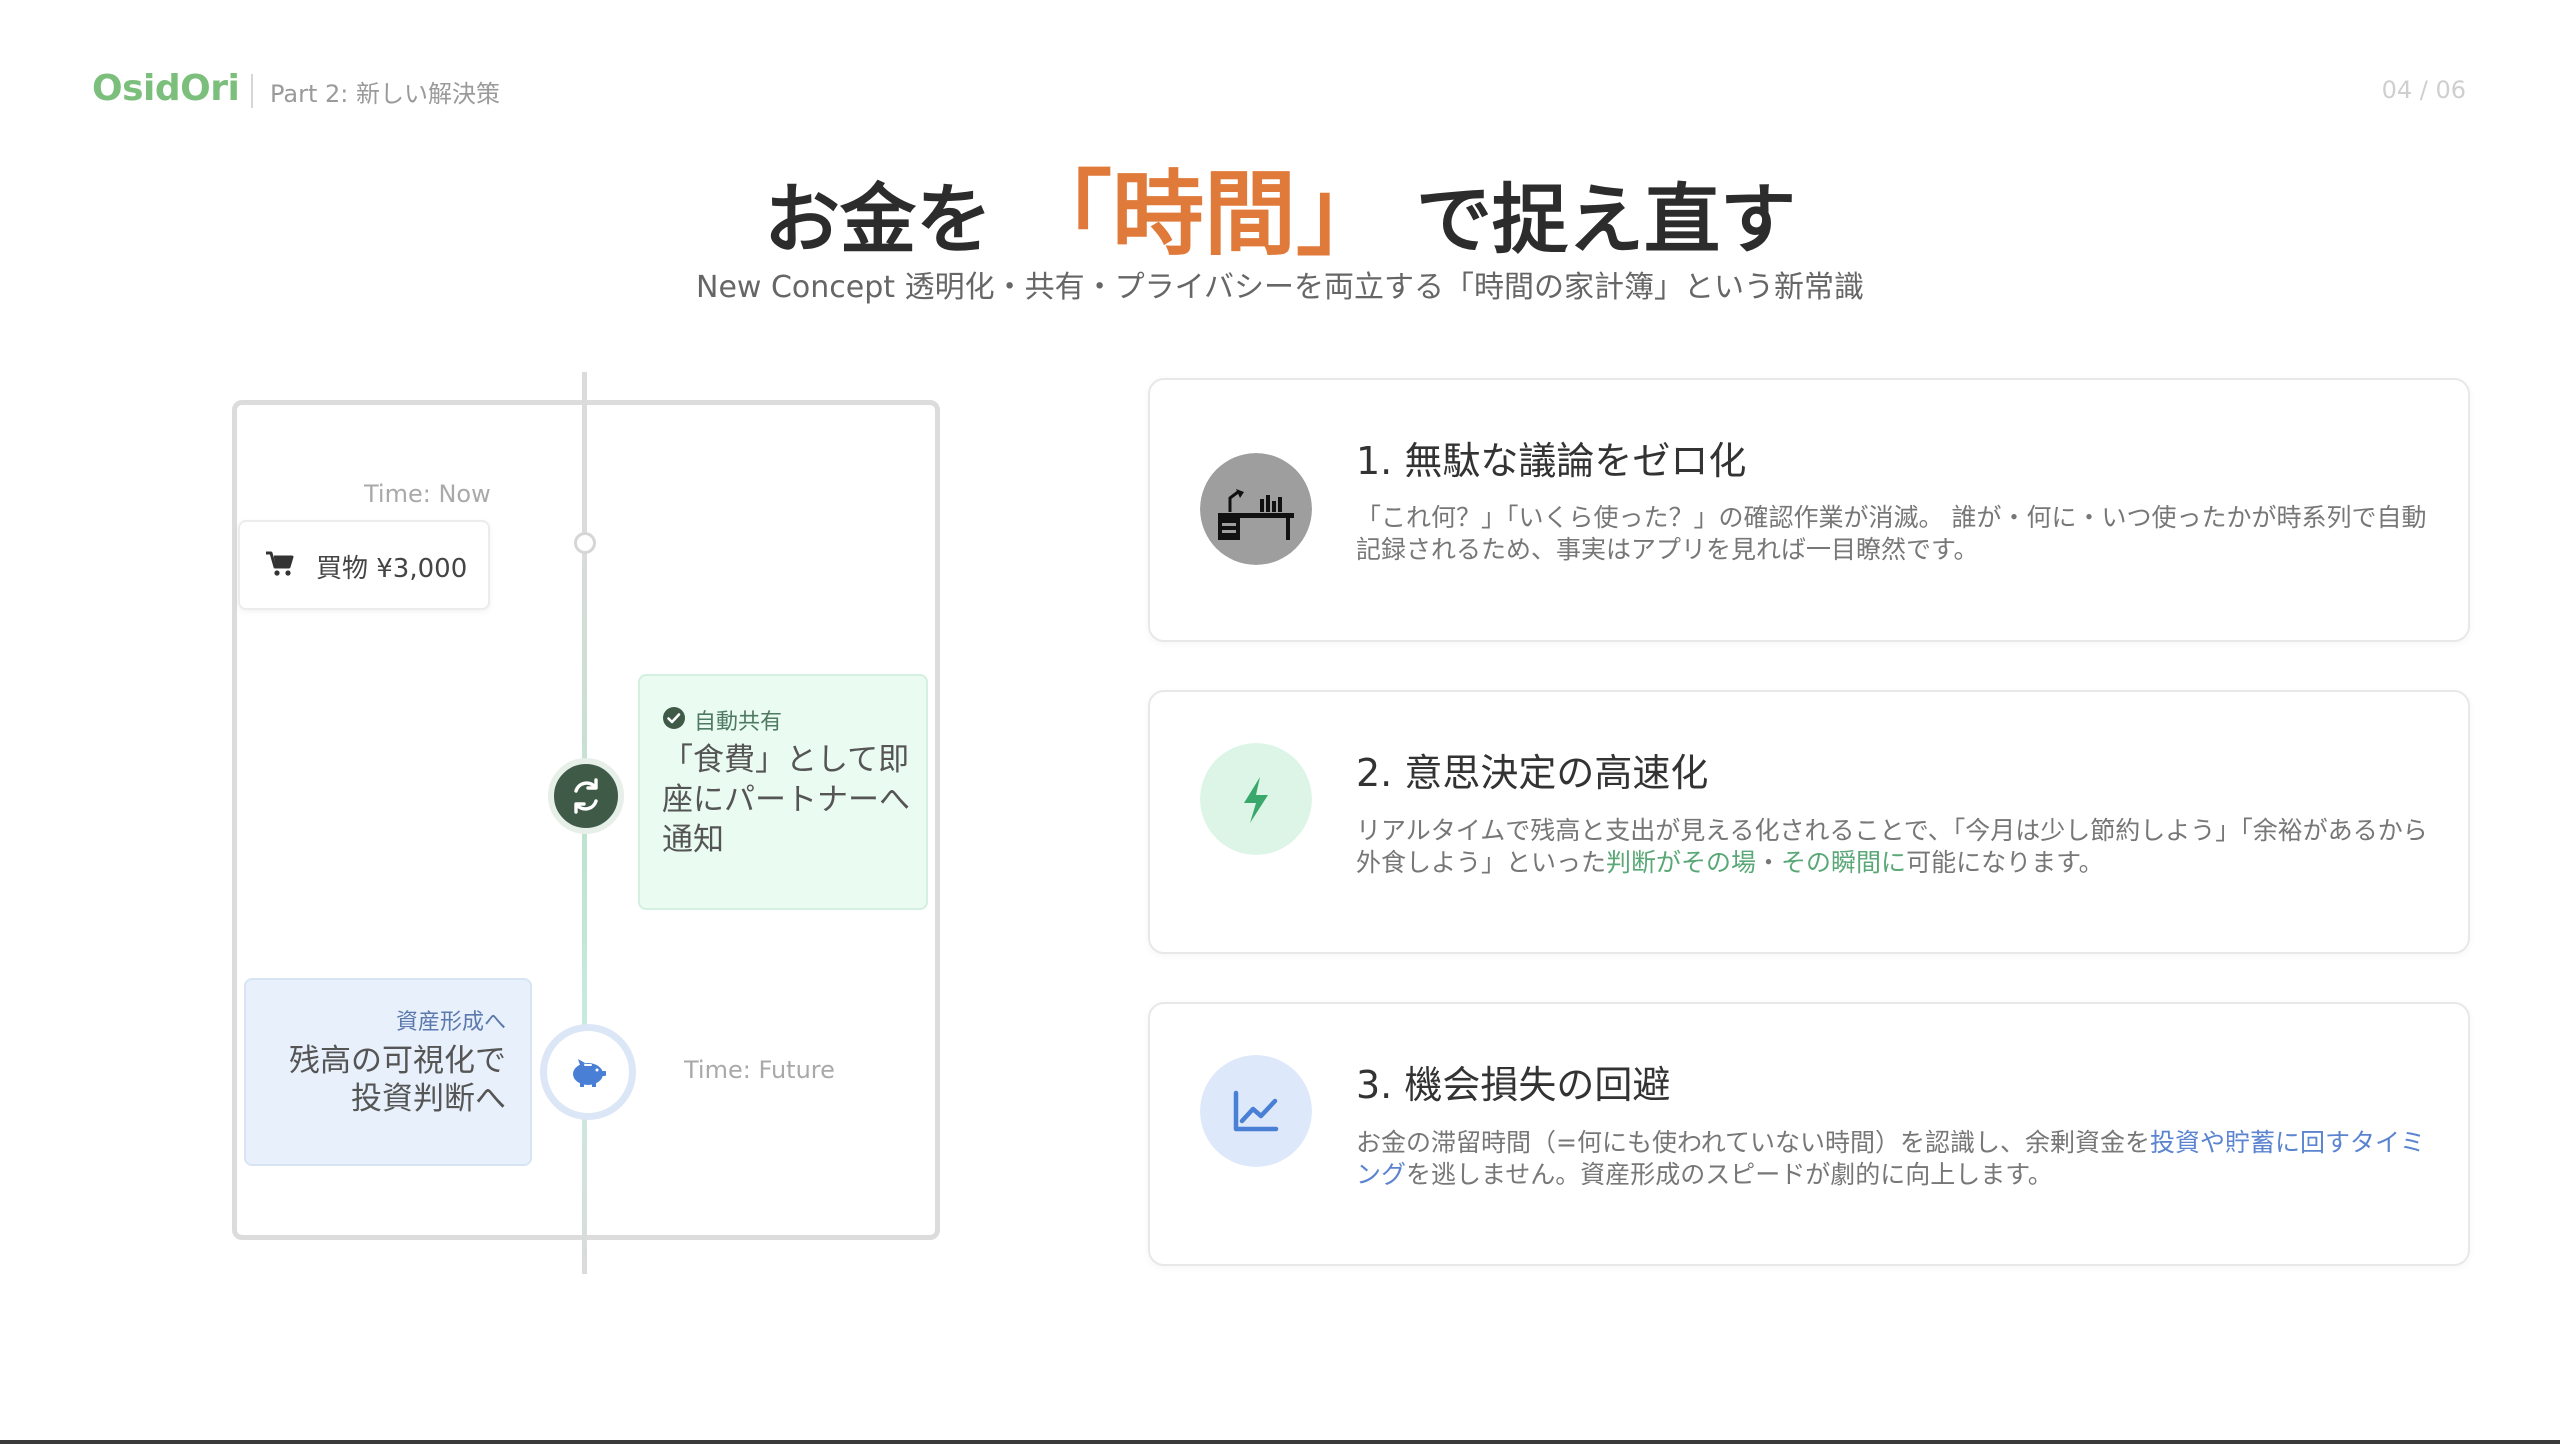 The width and height of the screenshot is (2560, 1444). I want to click on page-title: お金を 「時間」 で捉え直す, so click(1280, 206).